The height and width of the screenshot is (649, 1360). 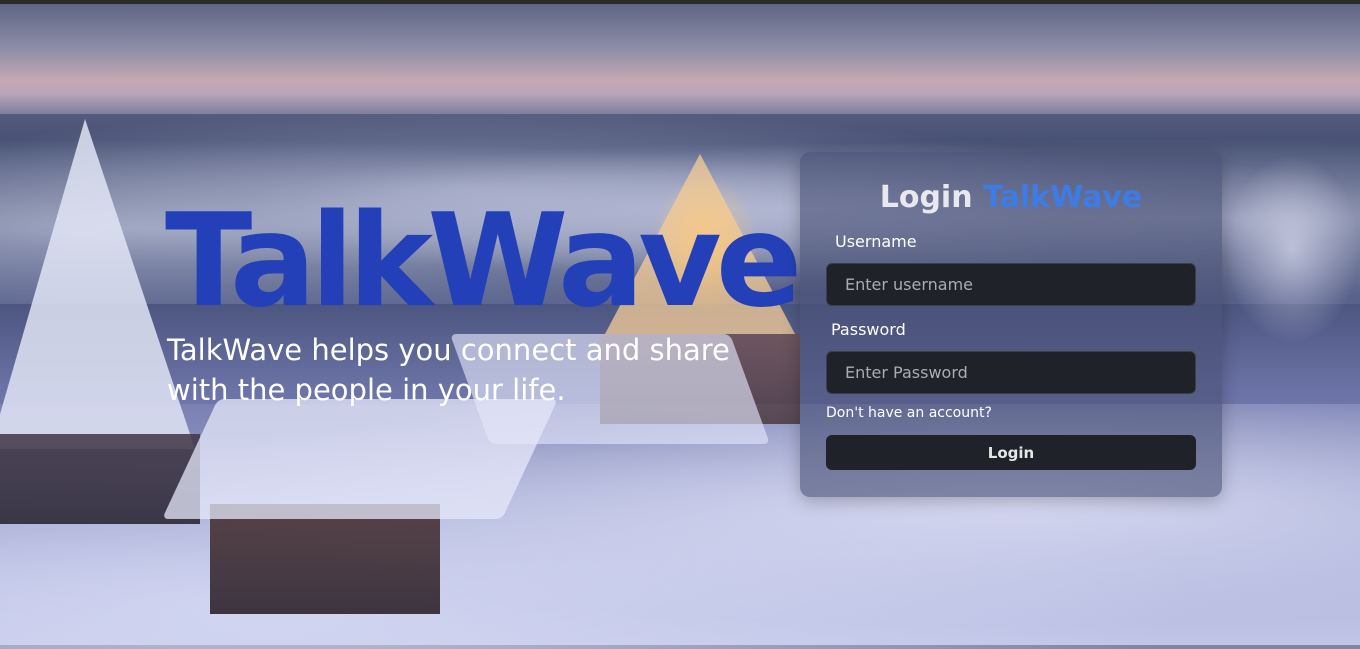 What do you see at coordinates (1011, 452) in the screenshot?
I see `login-button: Login` at bounding box center [1011, 452].